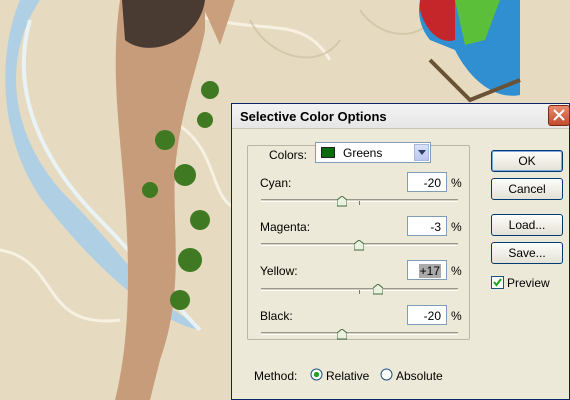 Image resolution: width=570 pixels, height=400 pixels. What do you see at coordinates (386, 374) in the screenshot?
I see `radio-absolute` at bounding box center [386, 374].